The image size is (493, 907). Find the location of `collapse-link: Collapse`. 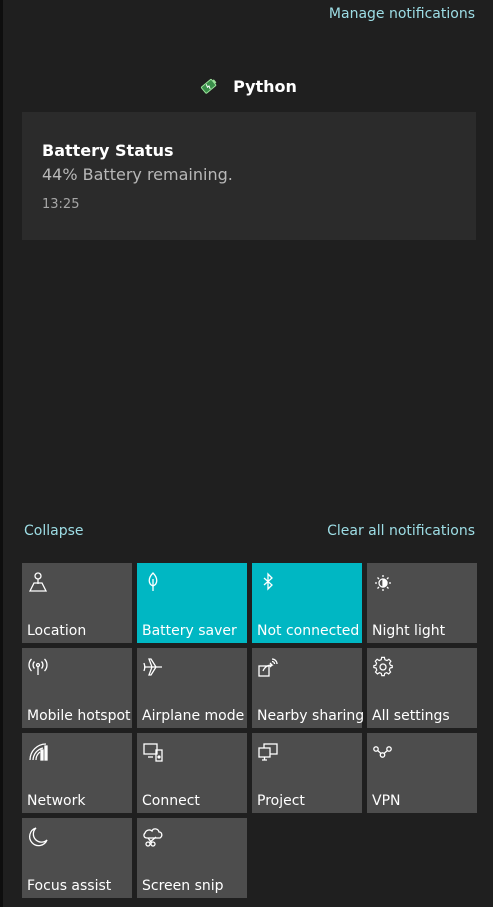

collapse-link: Collapse is located at coordinates (54, 531).